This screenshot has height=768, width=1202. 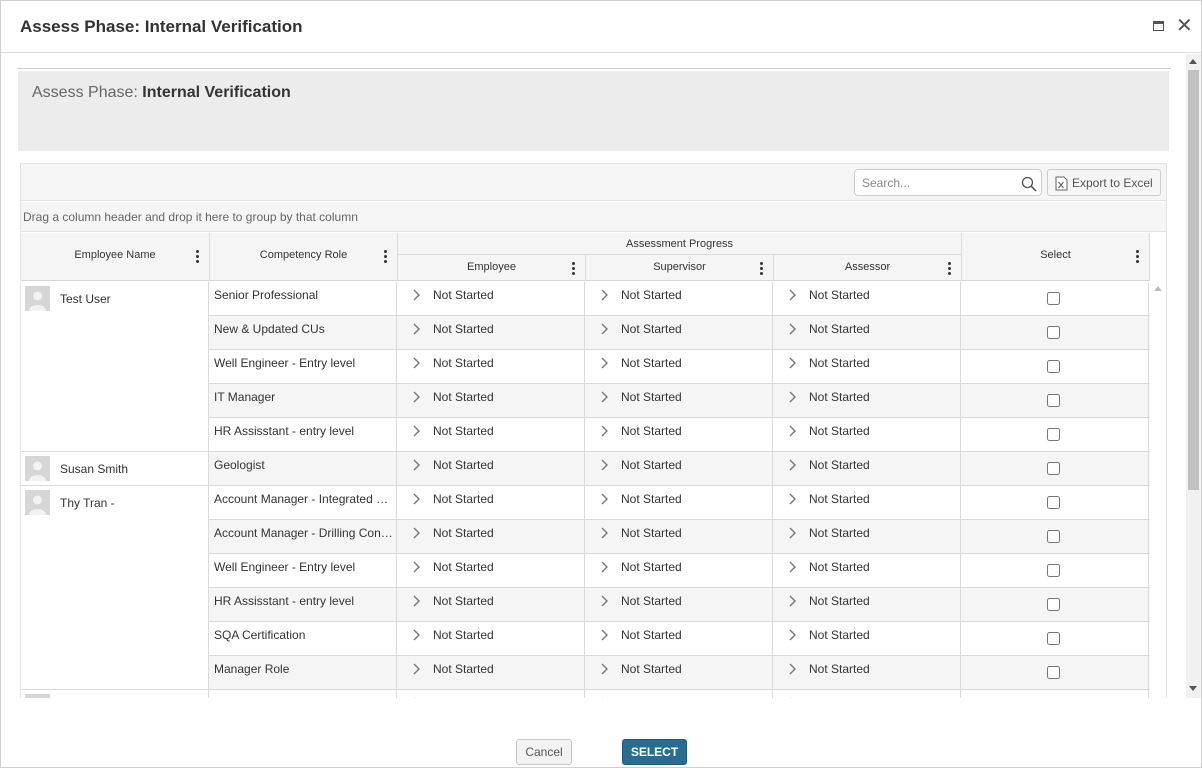 What do you see at coordinates (1056, 257) in the screenshot?
I see `column-header-select: Select` at bounding box center [1056, 257].